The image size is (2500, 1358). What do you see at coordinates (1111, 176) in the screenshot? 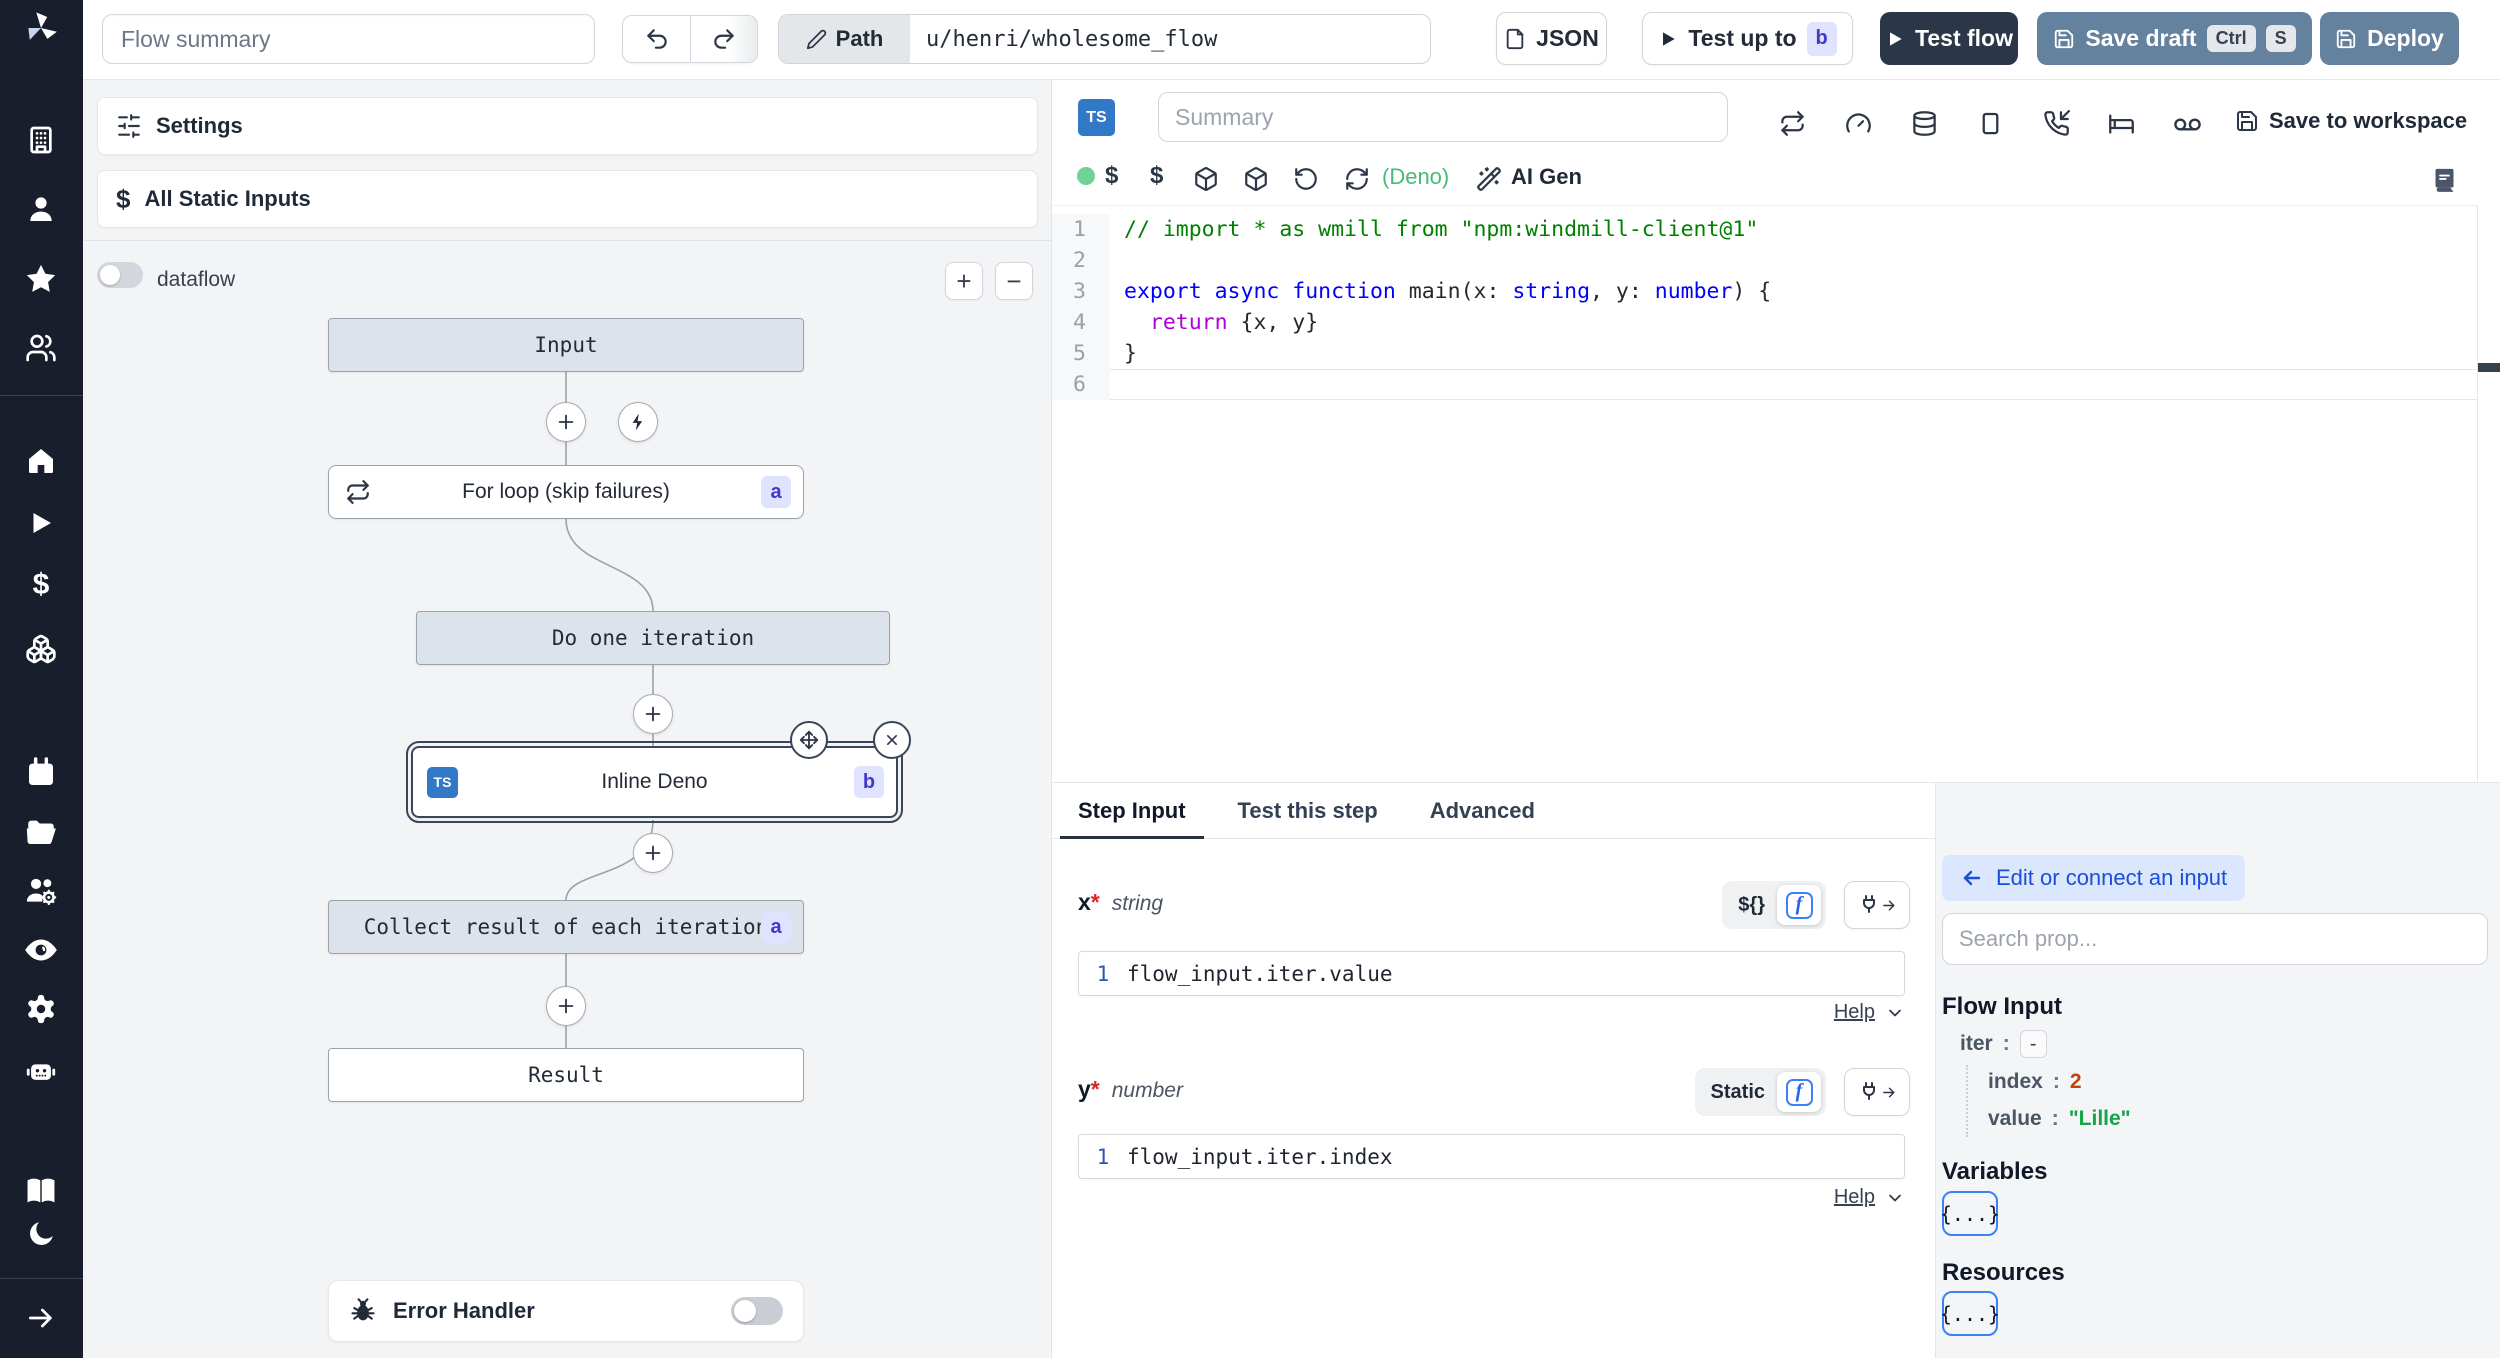
I see `variable-picker-icon: $` at bounding box center [1111, 176].